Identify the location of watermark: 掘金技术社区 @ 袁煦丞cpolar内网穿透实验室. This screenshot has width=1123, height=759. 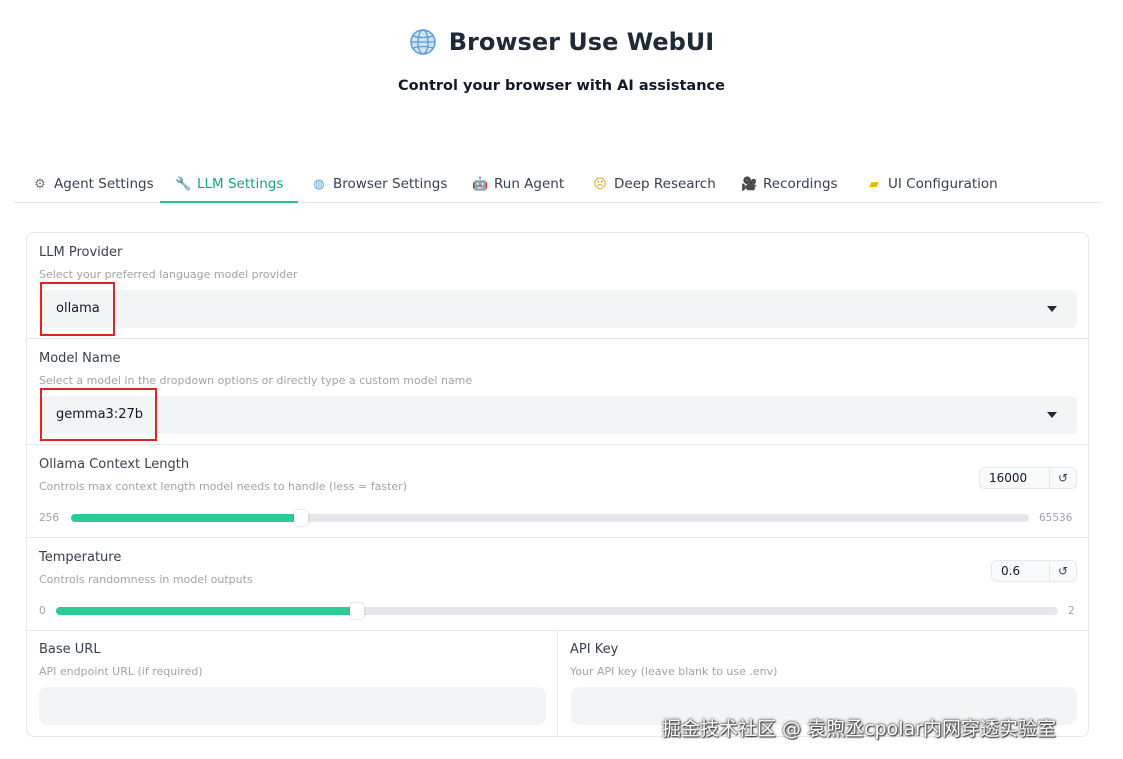
(859, 729).